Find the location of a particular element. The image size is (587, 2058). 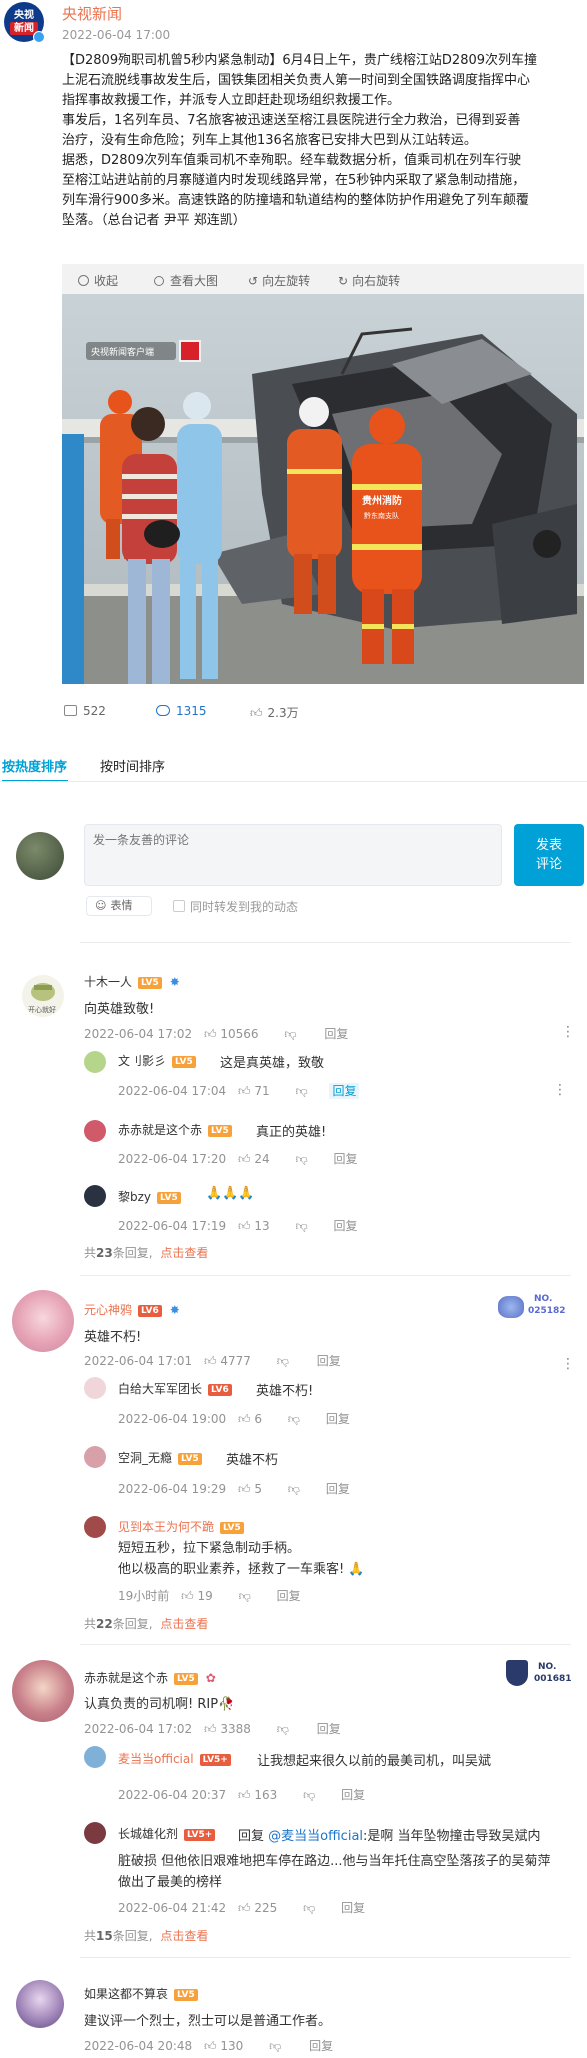

reply-name: 文刂影彡 LV5 is located at coordinates (157, 1060).